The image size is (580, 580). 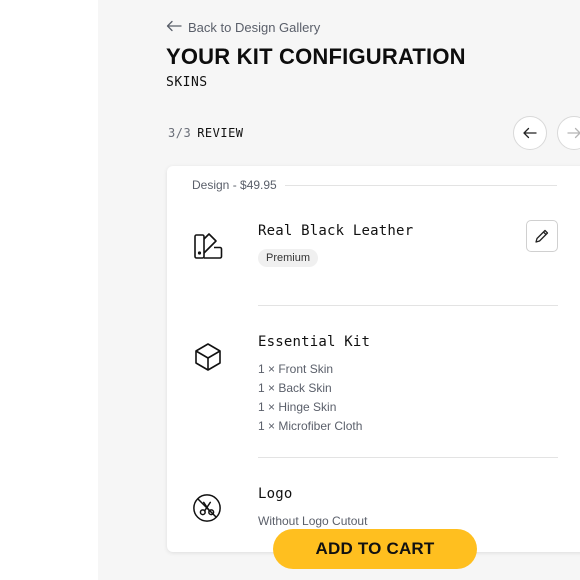 What do you see at coordinates (208, 357) in the screenshot?
I see `cube-icon` at bounding box center [208, 357].